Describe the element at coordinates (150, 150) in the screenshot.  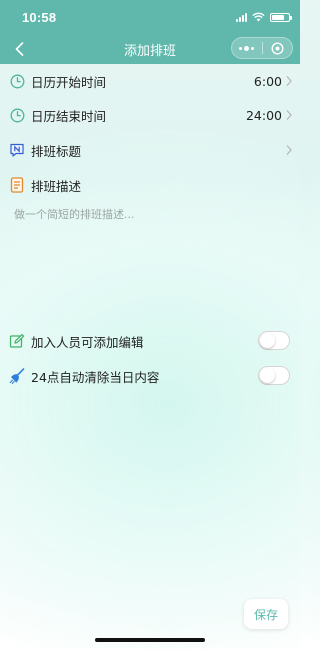
I see `schedule-title-row: 排班标题` at that location.